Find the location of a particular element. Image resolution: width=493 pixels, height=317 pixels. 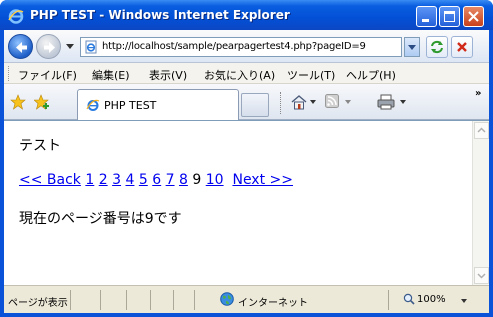

close-icon is located at coordinates (473, 16).